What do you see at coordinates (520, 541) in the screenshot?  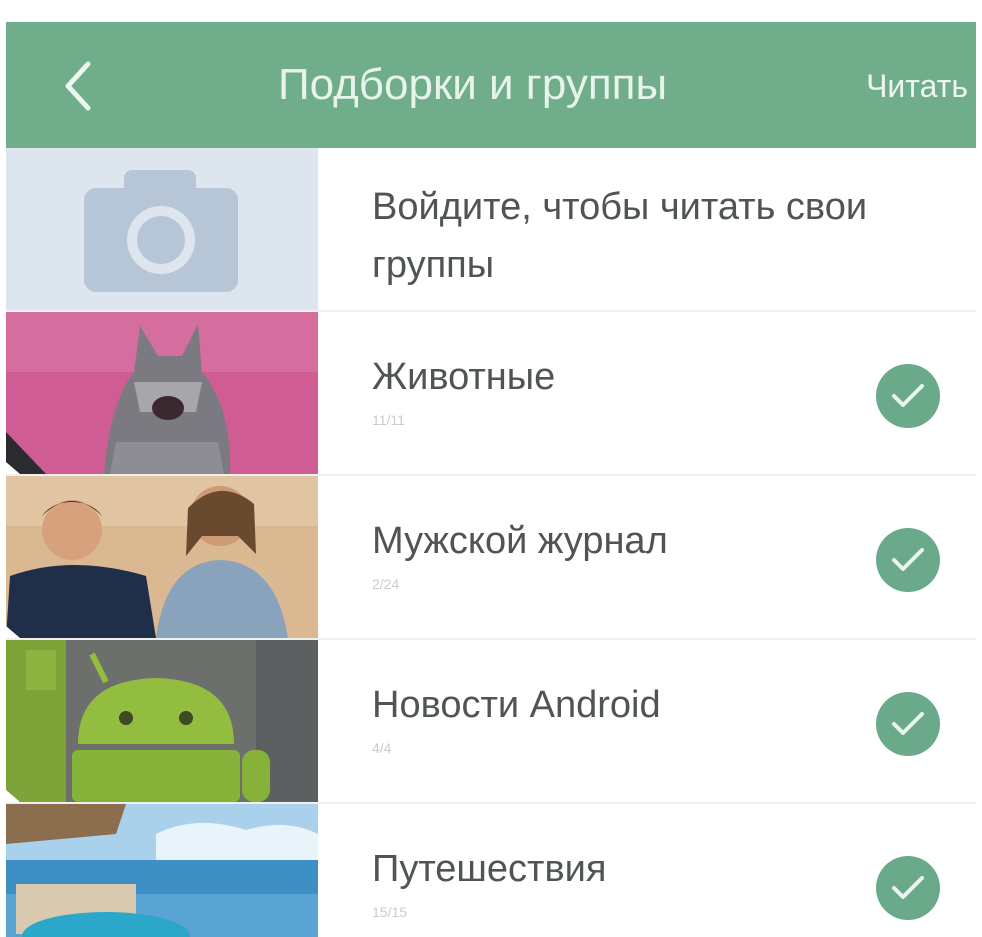 I see `list-item-label: Мужской журнал` at bounding box center [520, 541].